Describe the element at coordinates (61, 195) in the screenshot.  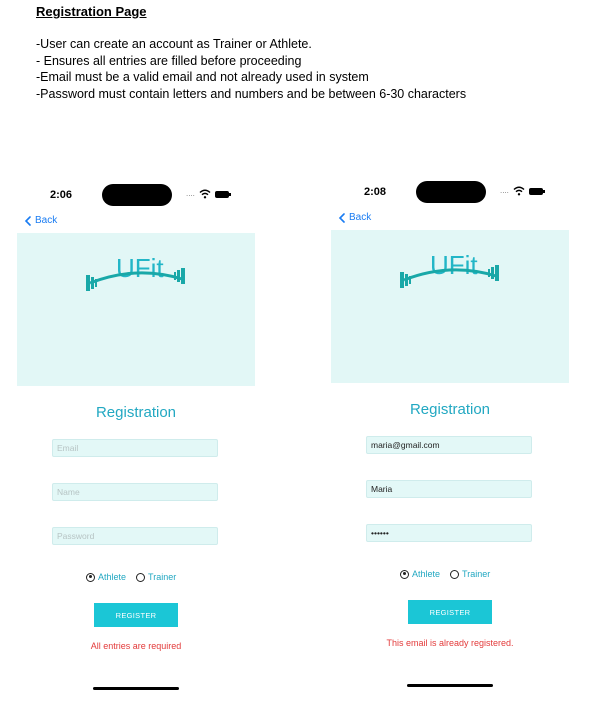
I see `status-time: 2:06` at that location.